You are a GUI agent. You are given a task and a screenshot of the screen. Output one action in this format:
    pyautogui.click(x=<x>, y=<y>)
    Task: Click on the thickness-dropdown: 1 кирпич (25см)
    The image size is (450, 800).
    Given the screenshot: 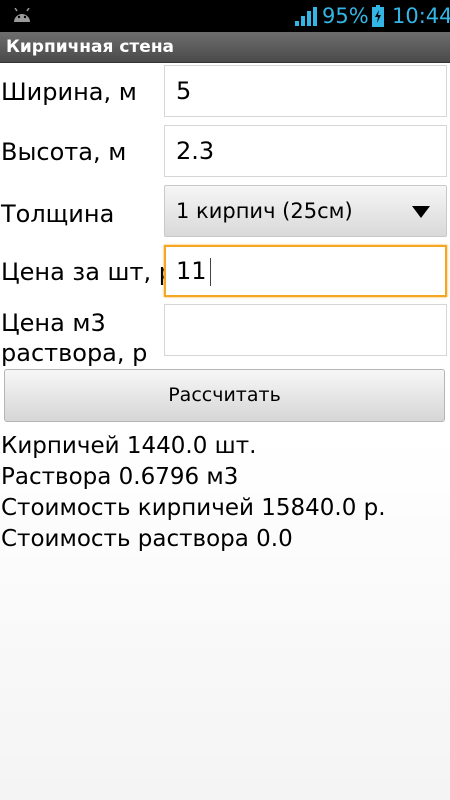 What is the action you would take?
    pyautogui.click(x=305, y=211)
    